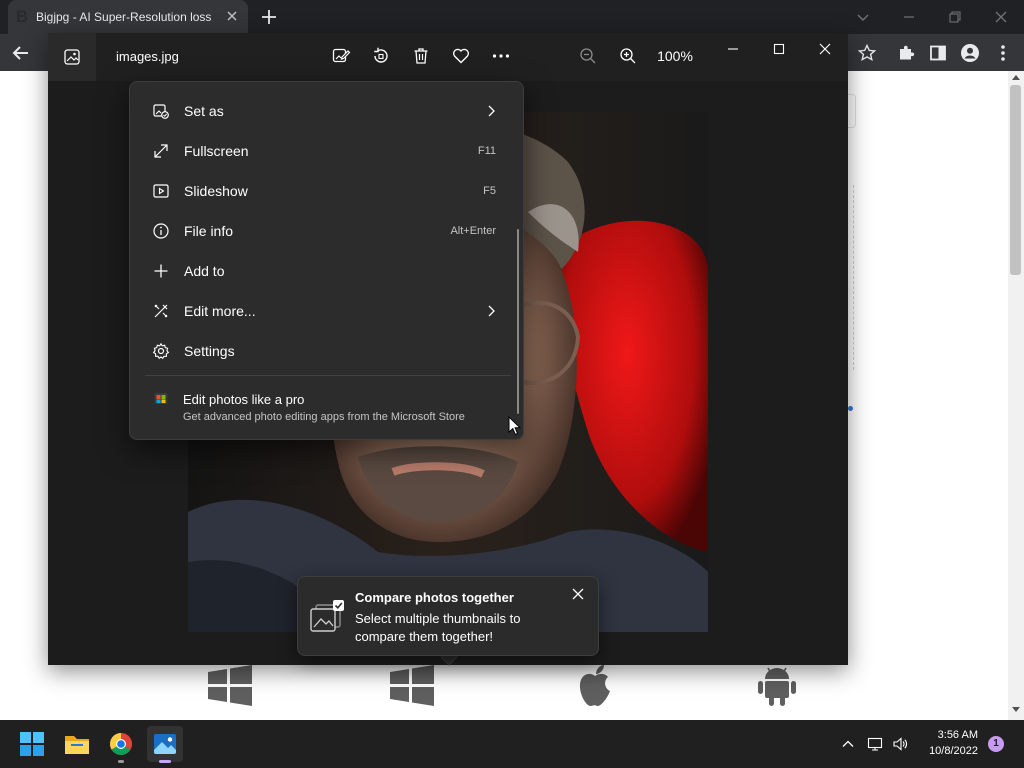 The image size is (1024, 768). What do you see at coordinates (779, 49) in the screenshot?
I see `maximize-icon` at bounding box center [779, 49].